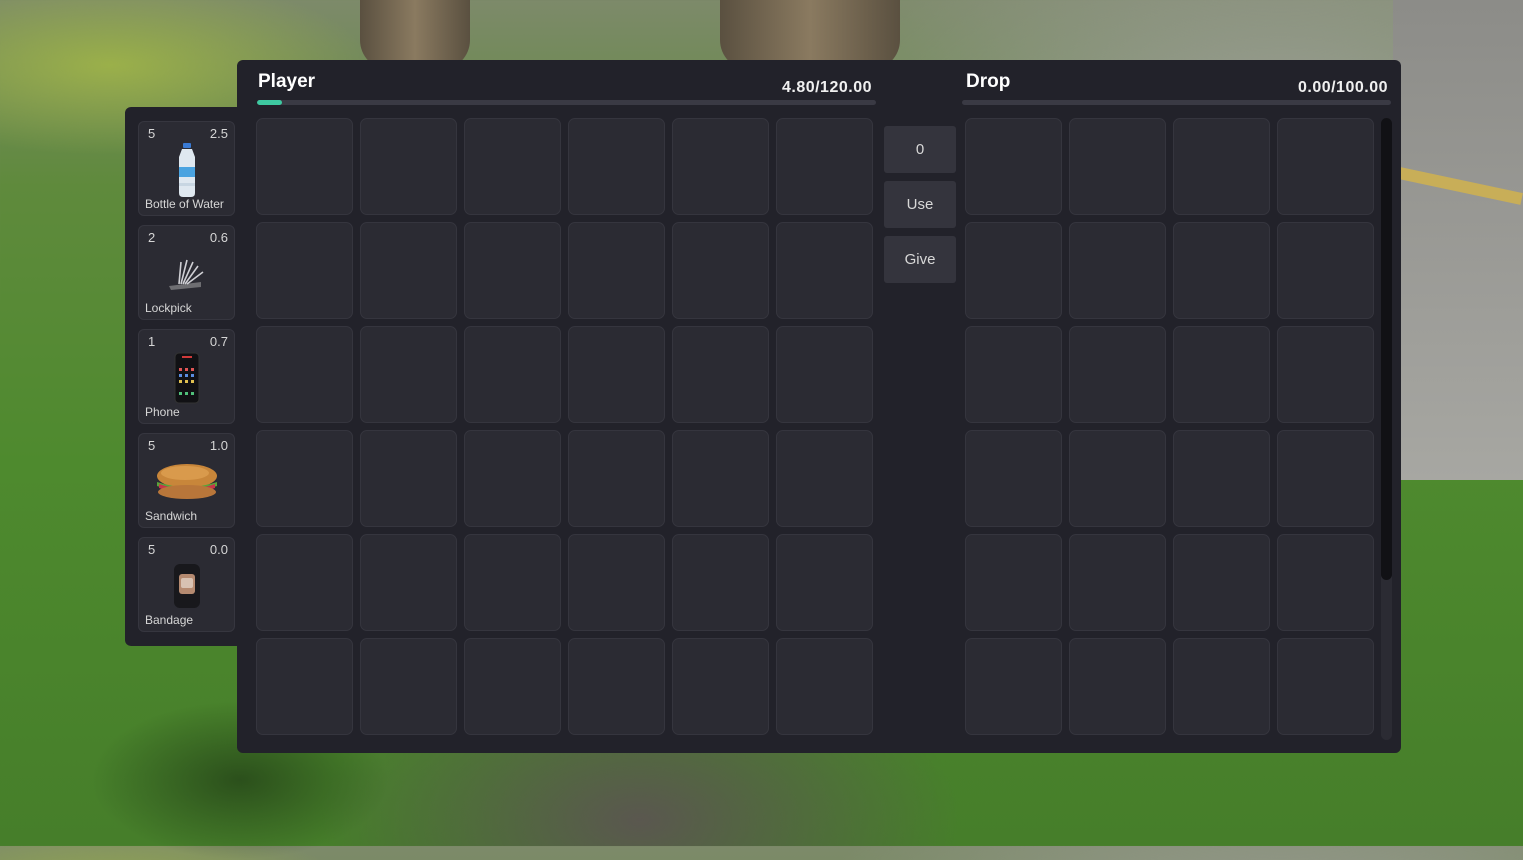 The height and width of the screenshot is (860, 1523). Describe the element at coordinates (920, 149) in the screenshot. I see `amount-input` at that location.